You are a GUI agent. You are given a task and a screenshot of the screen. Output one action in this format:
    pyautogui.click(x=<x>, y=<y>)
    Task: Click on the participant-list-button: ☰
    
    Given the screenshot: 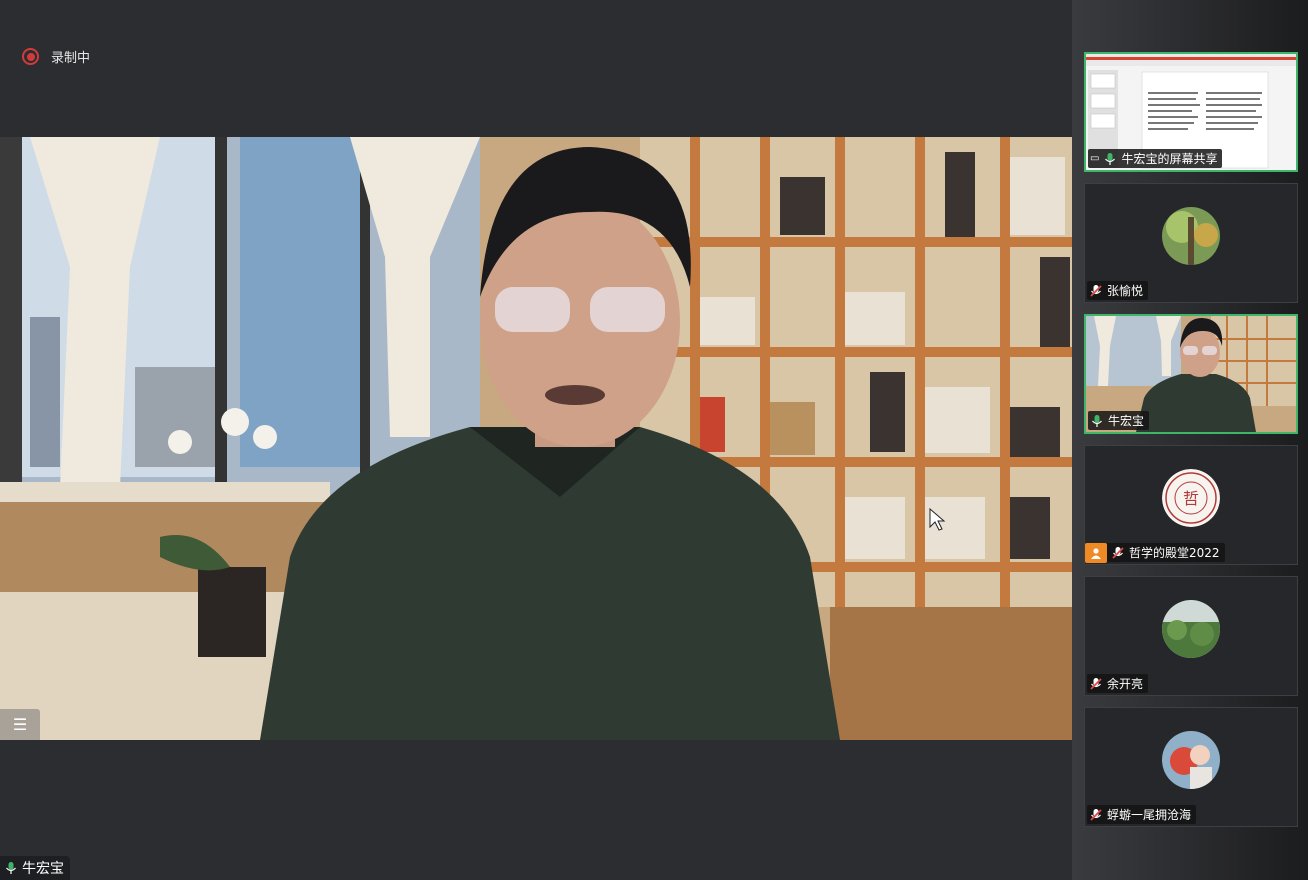 What is the action you would take?
    pyautogui.click(x=20, y=724)
    